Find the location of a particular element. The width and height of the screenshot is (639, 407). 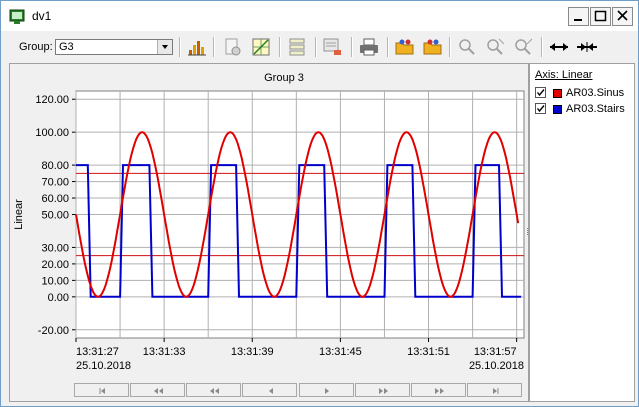

x-tick-label: 13:31:33 is located at coordinates (164, 352).